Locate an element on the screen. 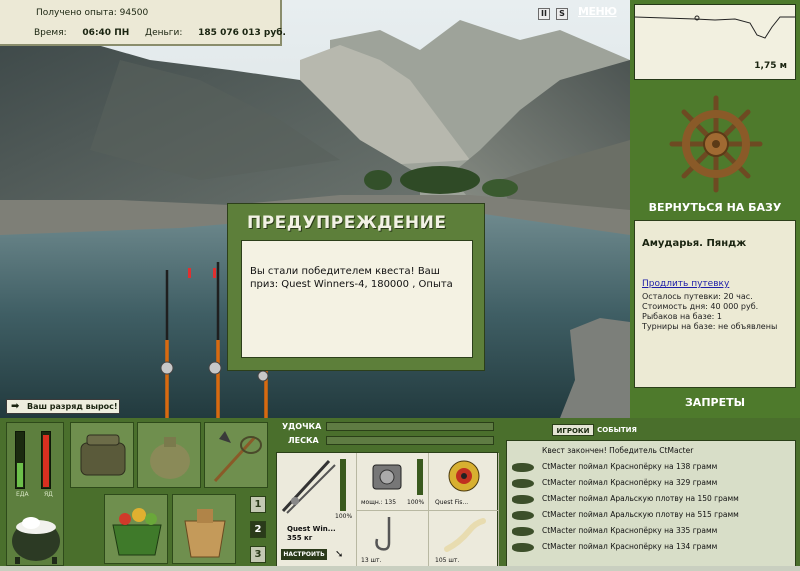  extend-trip-link: Продлить путевку is located at coordinates (685, 284).